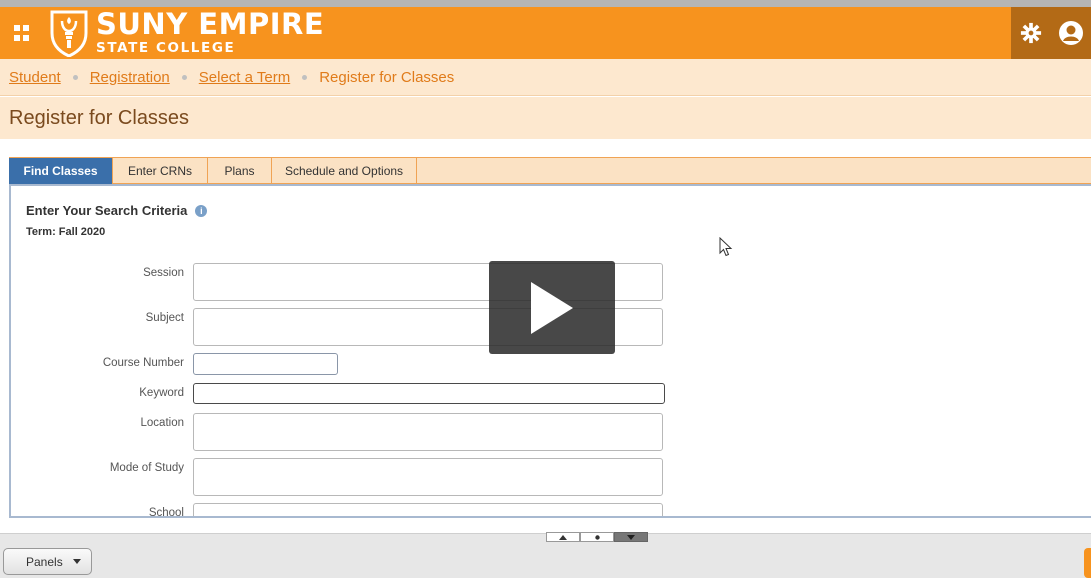  I want to click on breadcrumb-student: Student, so click(35, 77).